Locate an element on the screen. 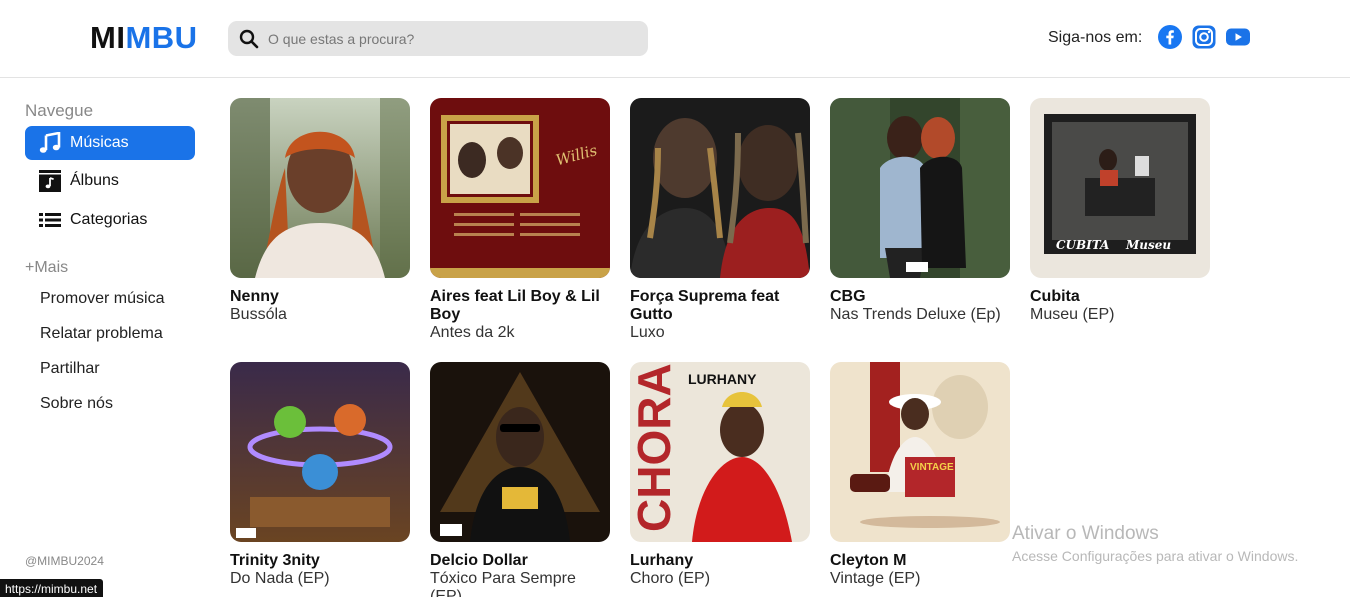  album-cover: VINTAGE is located at coordinates (920, 452).